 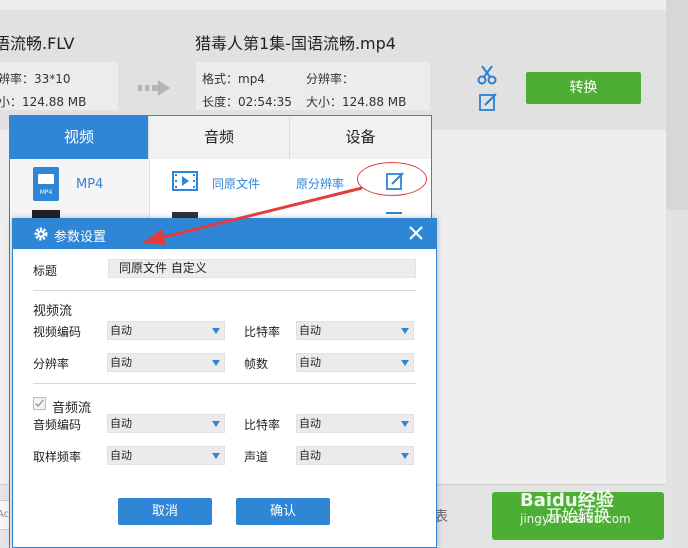 I want to click on convert-button: 转换, so click(x=583, y=88).